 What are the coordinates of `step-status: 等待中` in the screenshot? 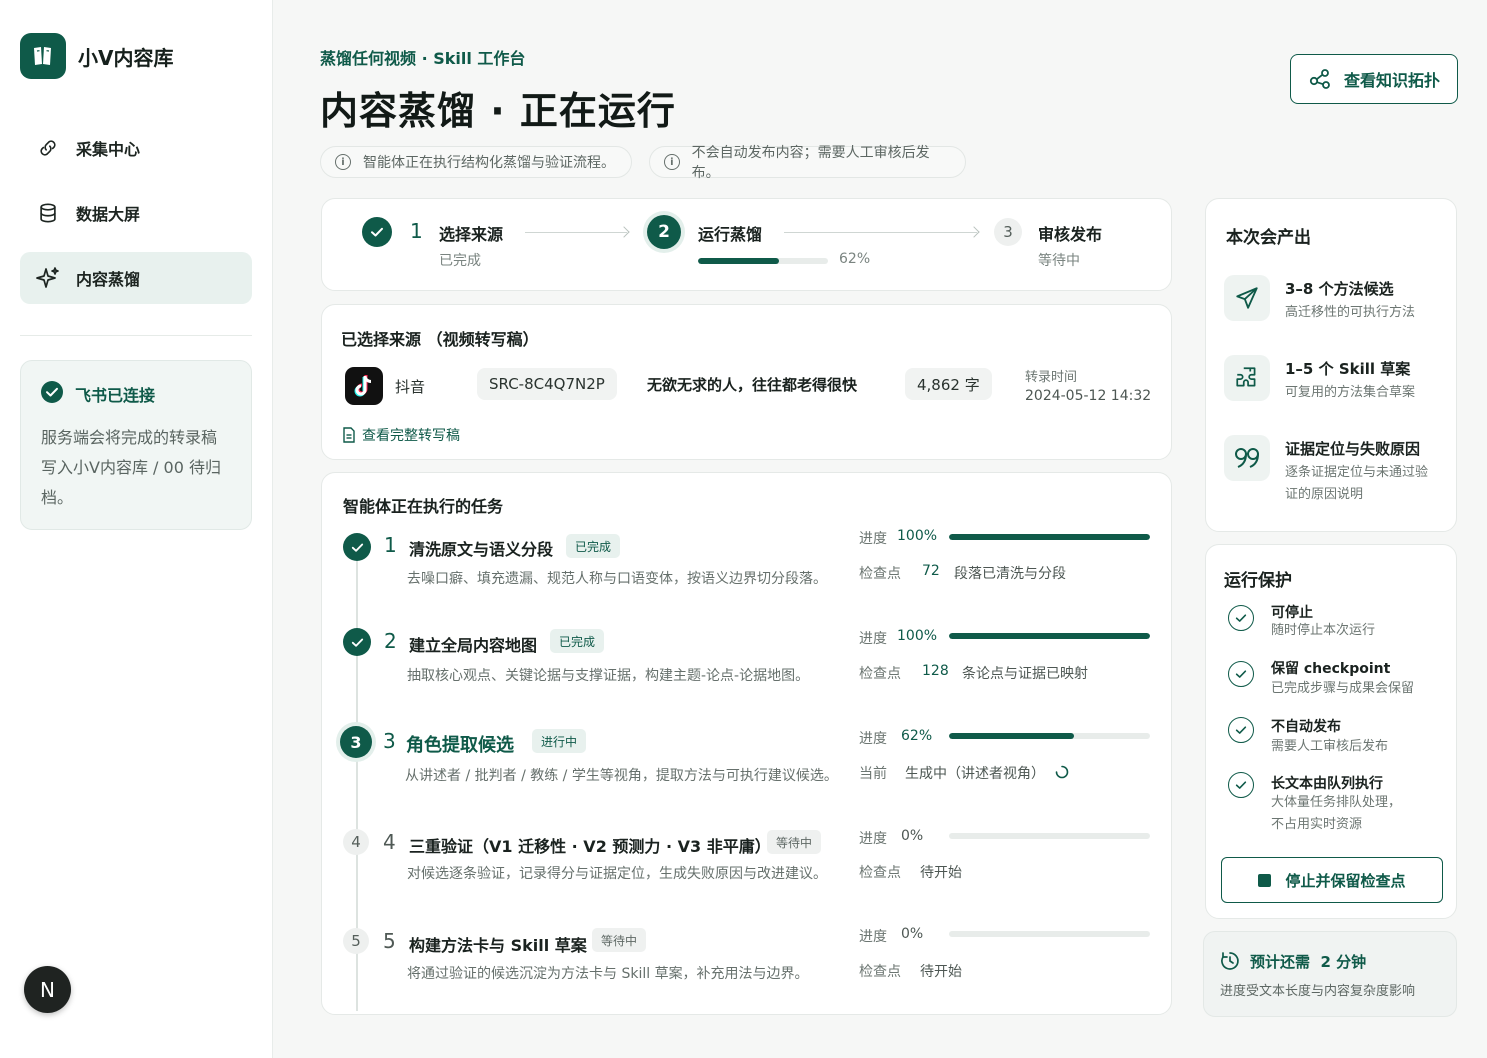 It's located at (1059, 261).